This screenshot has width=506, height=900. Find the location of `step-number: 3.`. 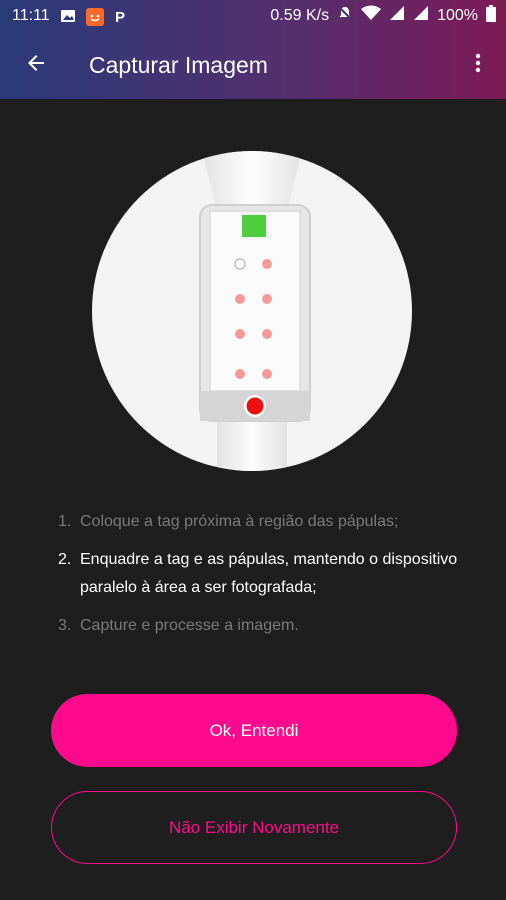

step-number: 3. is located at coordinates (65, 625).